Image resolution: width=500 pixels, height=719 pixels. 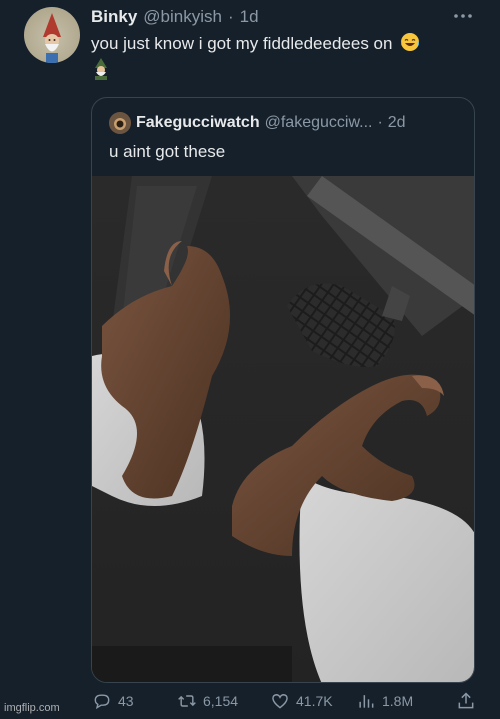 What do you see at coordinates (101, 69) in the screenshot?
I see `mage-icon` at bounding box center [101, 69].